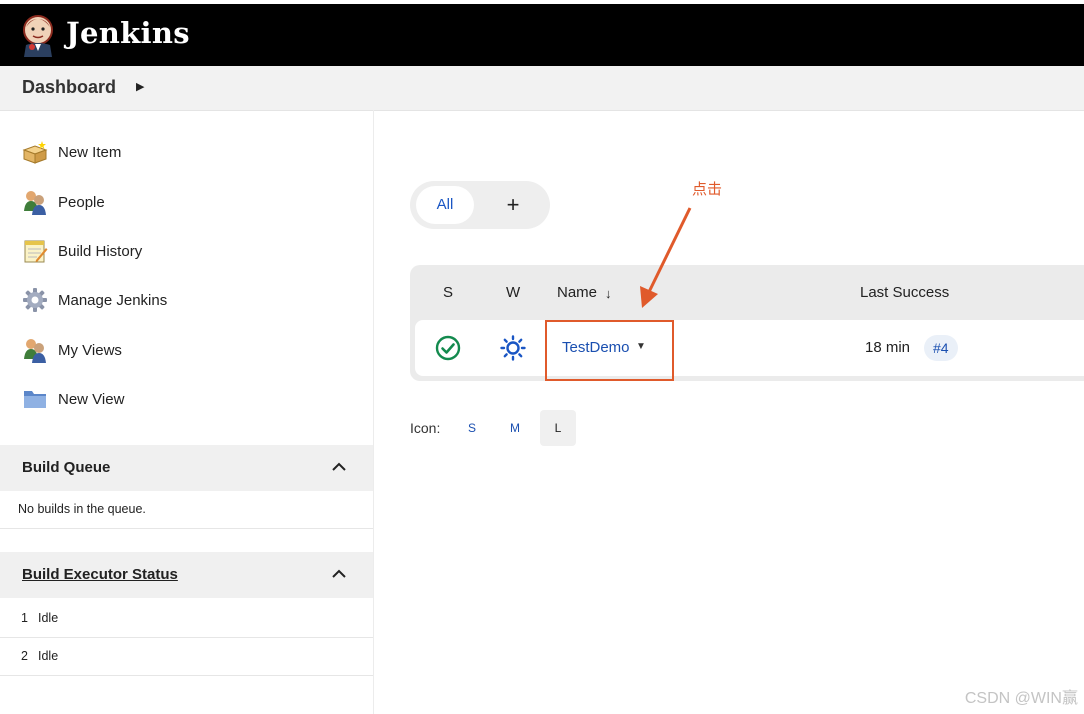  I want to click on breadcrumb-dashboard: Dashboard, so click(69, 87).